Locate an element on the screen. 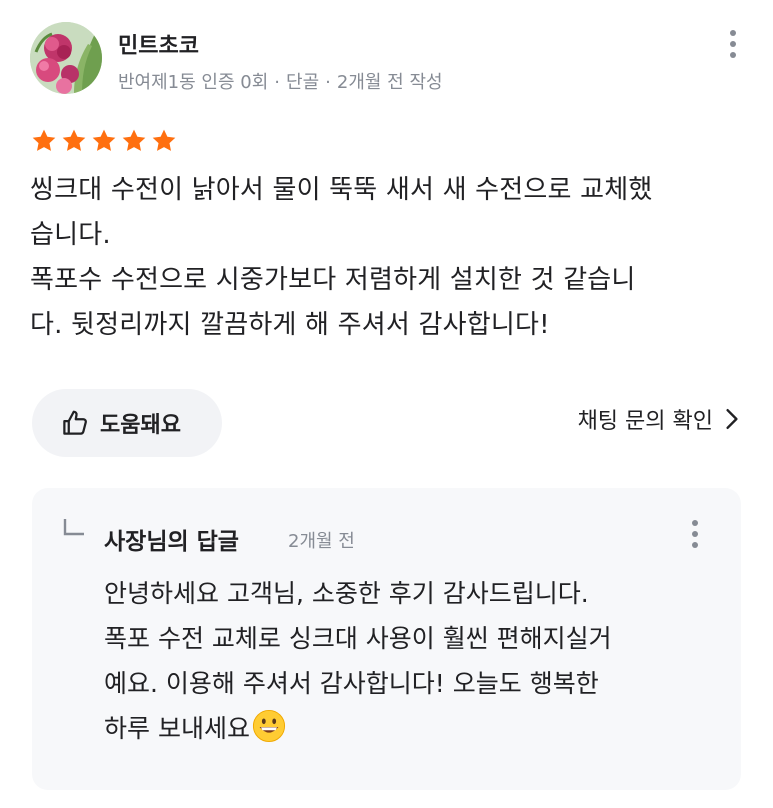 This screenshot has width=773, height=808. avatar is located at coordinates (66, 58).